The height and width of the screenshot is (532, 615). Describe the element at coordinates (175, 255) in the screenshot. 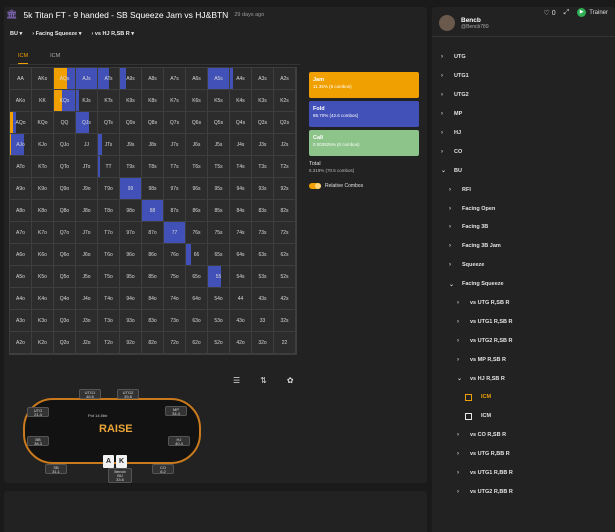

I see `hand-cell: 76o` at that location.